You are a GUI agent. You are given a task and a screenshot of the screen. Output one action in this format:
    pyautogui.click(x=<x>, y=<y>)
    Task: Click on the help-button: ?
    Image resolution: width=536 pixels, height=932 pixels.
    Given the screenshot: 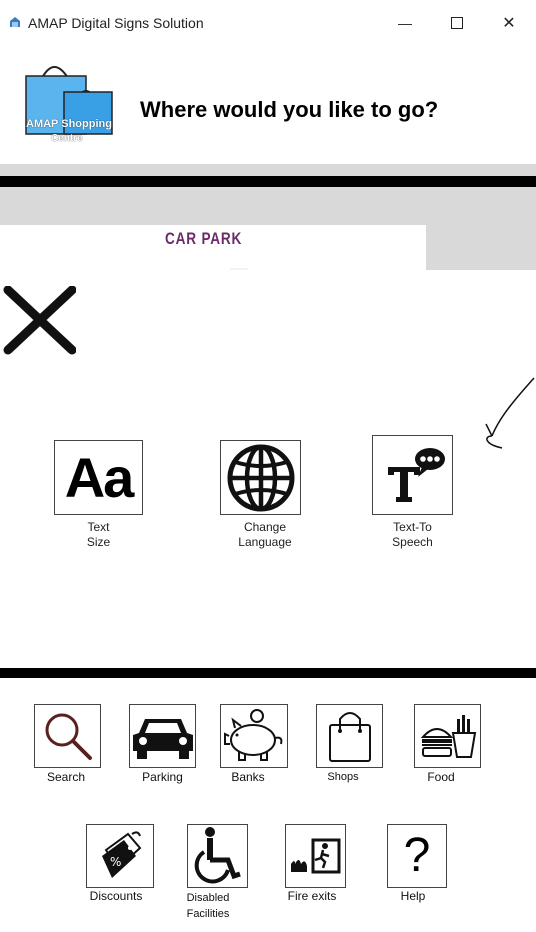 What is the action you would take?
    pyautogui.click(x=417, y=856)
    